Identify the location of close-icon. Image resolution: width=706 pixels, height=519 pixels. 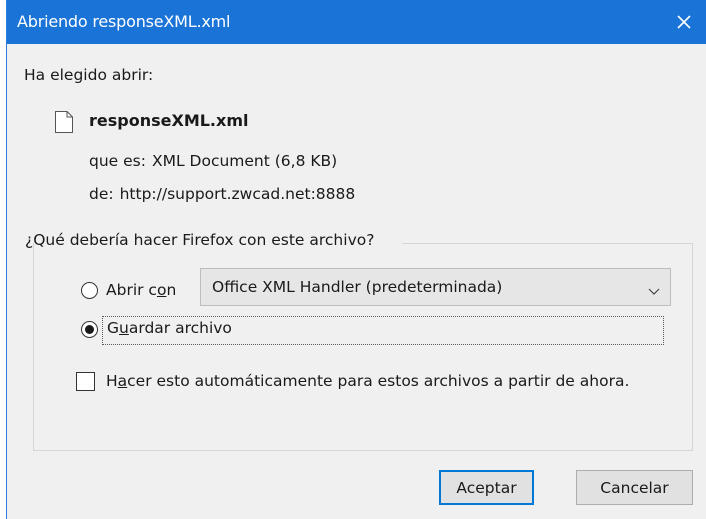
(684, 22).